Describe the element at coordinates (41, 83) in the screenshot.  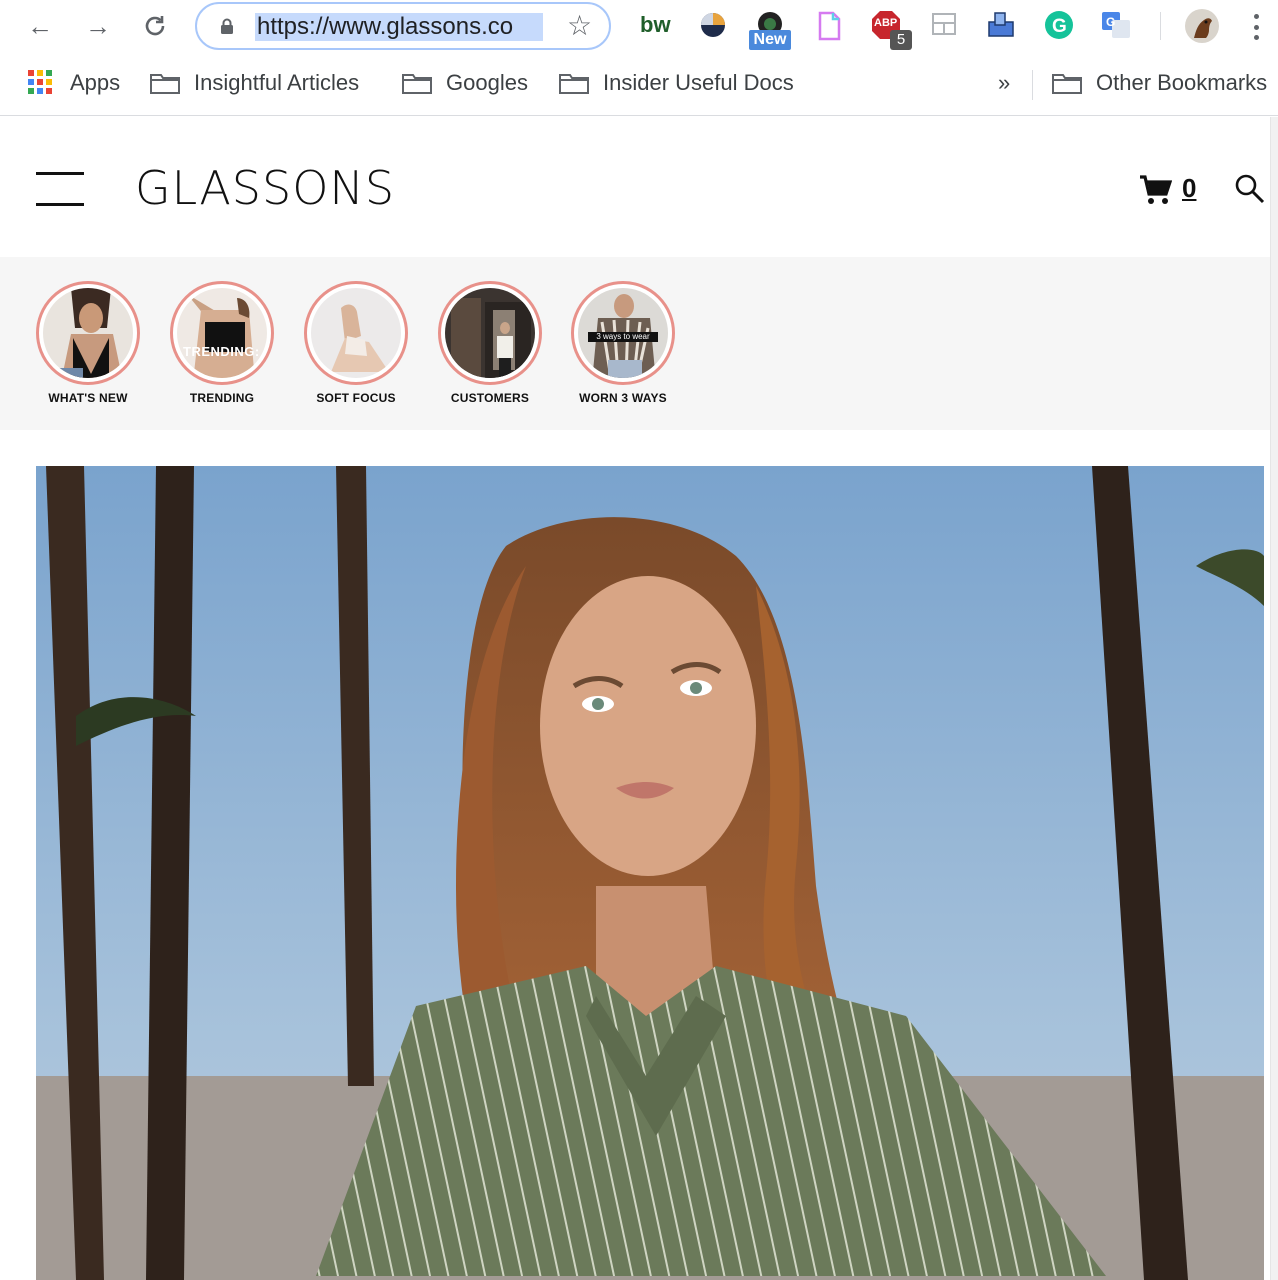
I see `apps-grid-icon` at that location.